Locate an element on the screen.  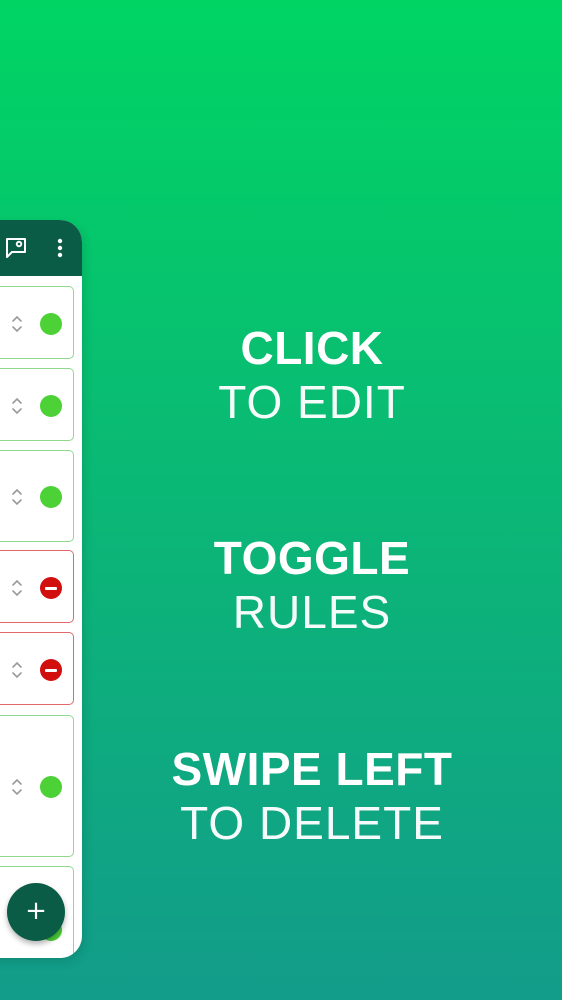
caption-toggle: TOGGLE RULES is located at coordinates (312, 585).